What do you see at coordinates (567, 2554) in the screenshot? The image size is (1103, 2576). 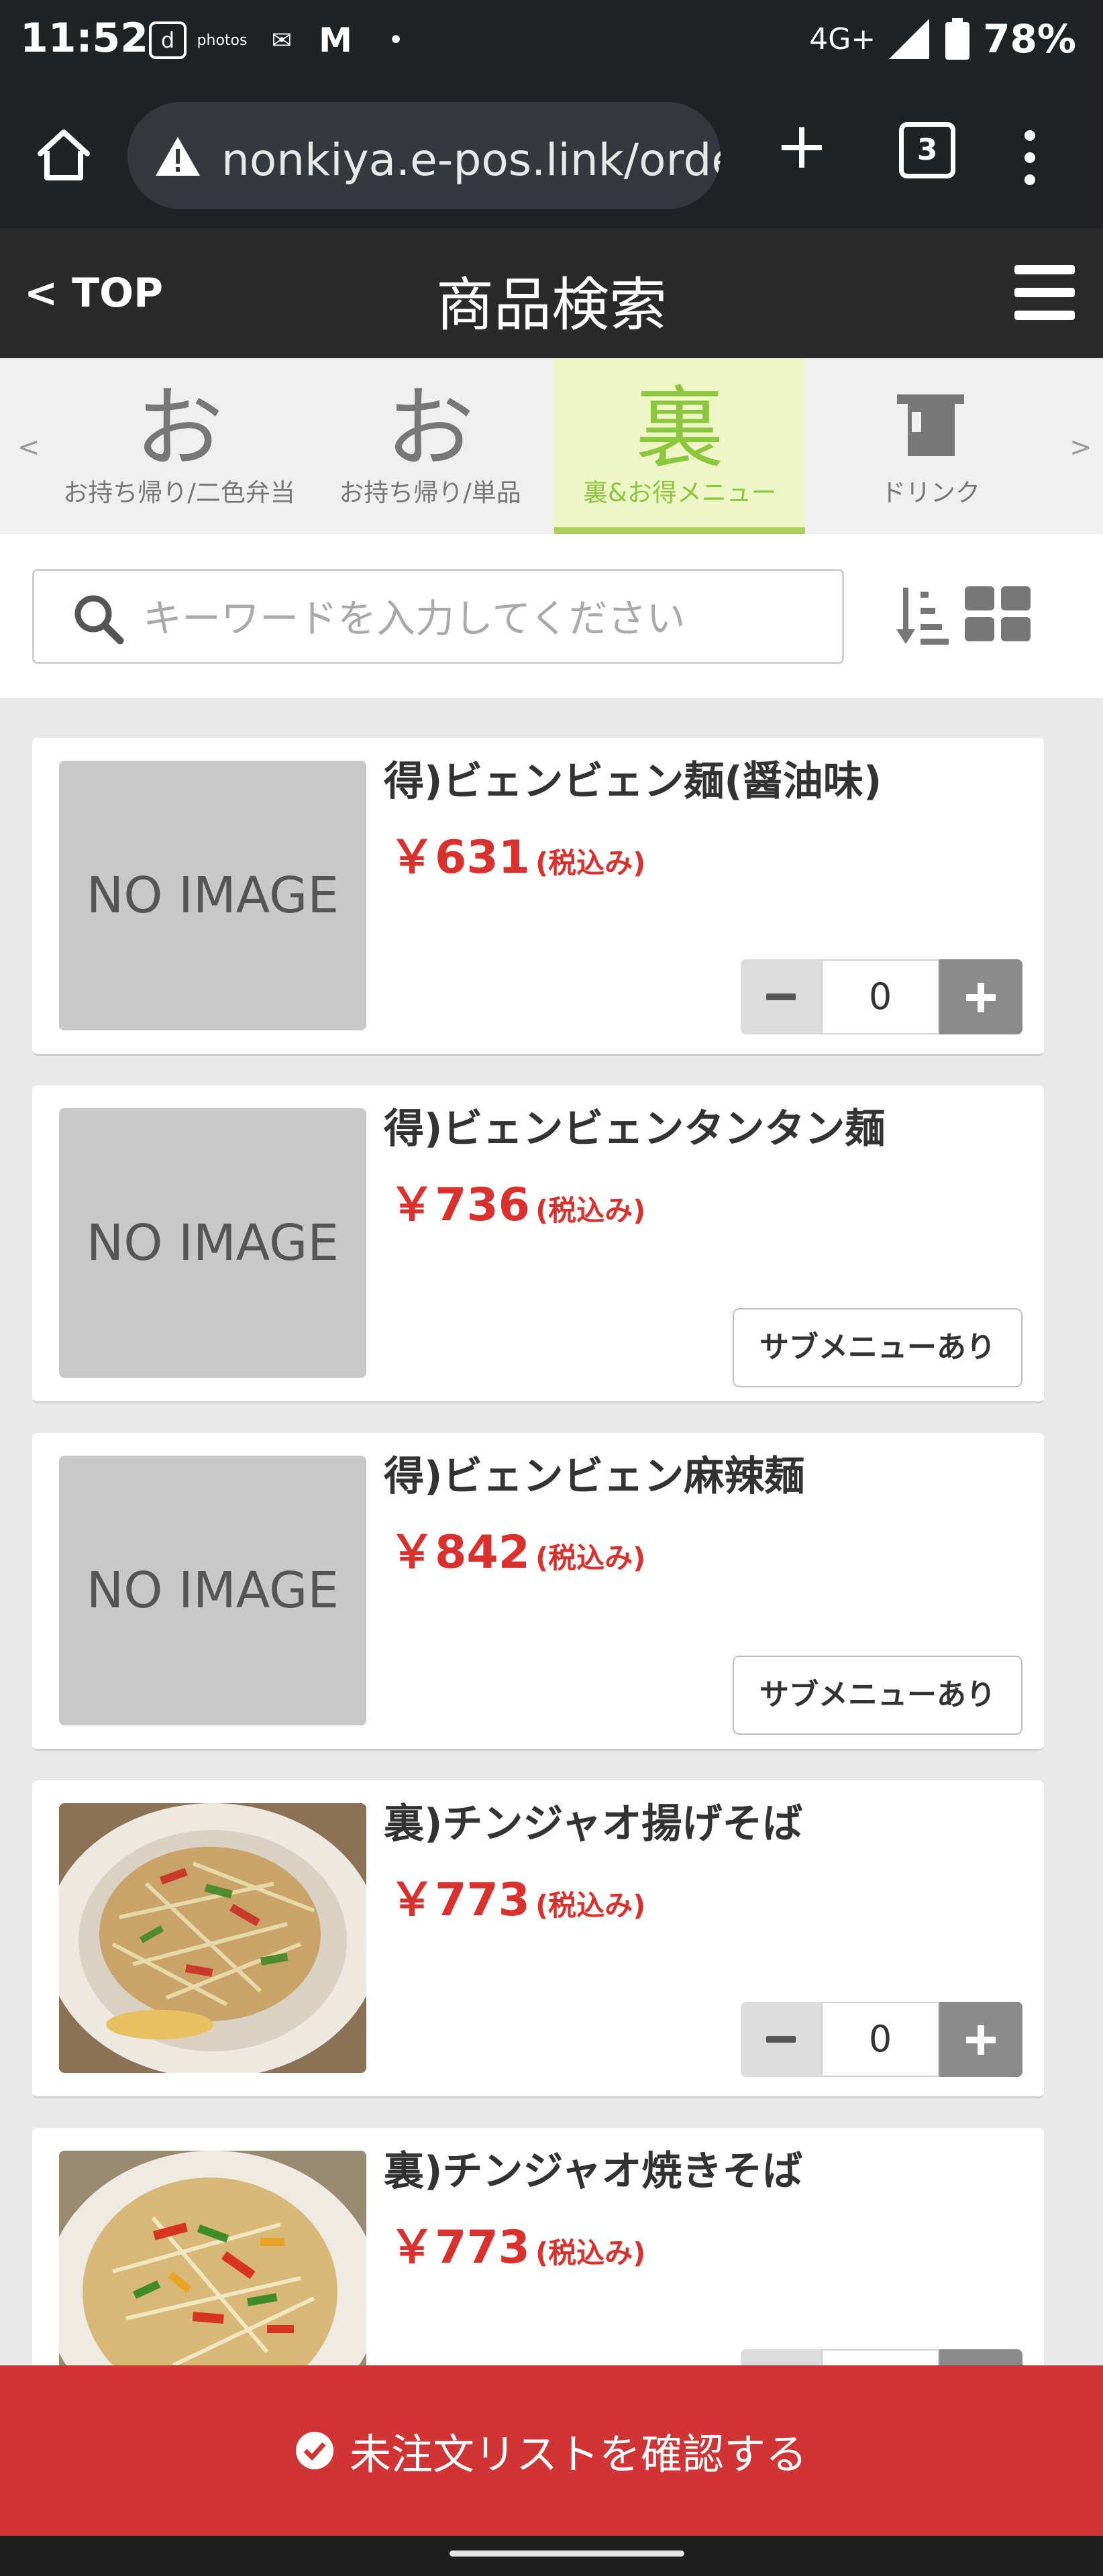 I see `gesture-handle` at bounding box center [567, 2554].